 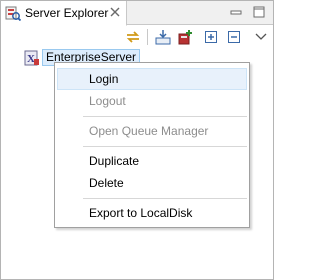 I want to click on toolbar-separator, so click(x=147, y=37).